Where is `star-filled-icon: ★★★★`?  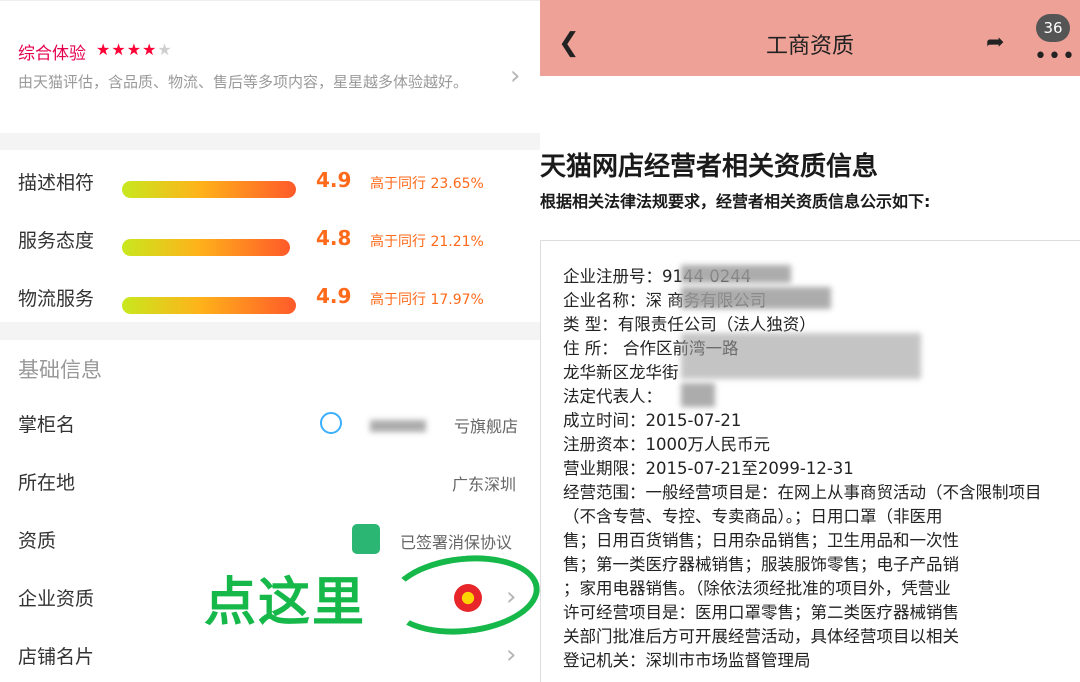 star-filled-icon: ★★★★ is located at coordinates (127, 49).